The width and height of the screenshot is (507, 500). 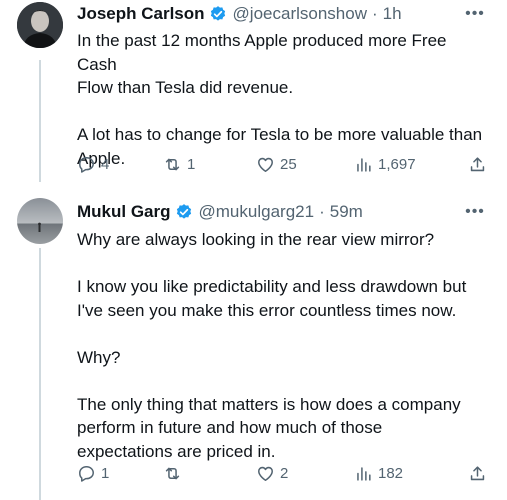 What do you see at coordinates (124, 212) in the screenshot?
I see `display-name: Mukul Garg` at bounding box center [124, 212].